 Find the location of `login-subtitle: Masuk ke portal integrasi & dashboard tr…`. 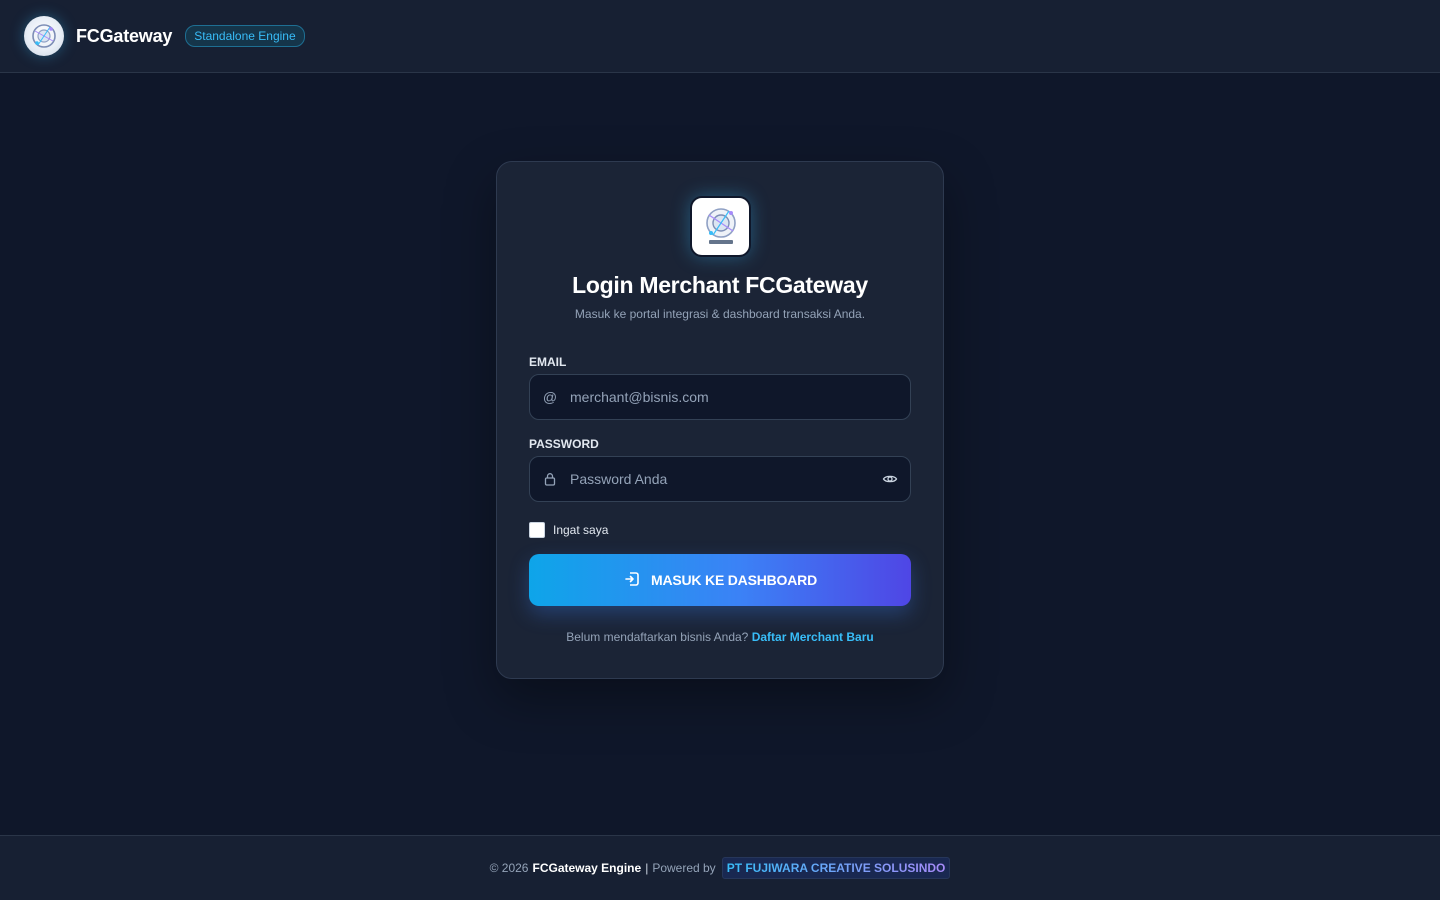

login-subtitle: Masuk ke portal integrasi & dashboard tr… is located at coordinates (720, 314).